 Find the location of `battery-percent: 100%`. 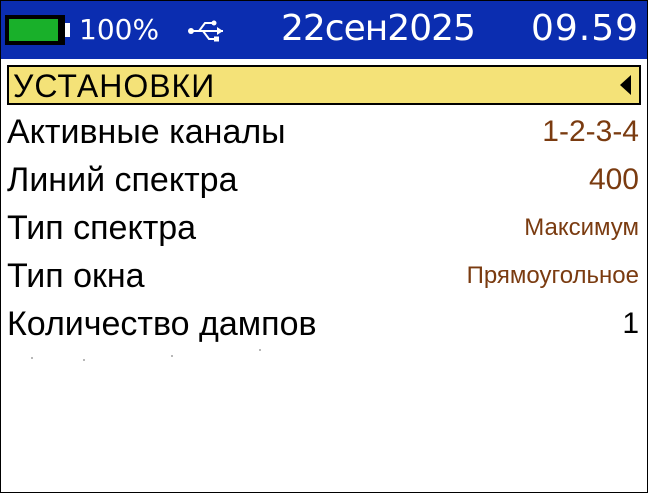

battery-percent: 100% is located at coordinates (119, 29).